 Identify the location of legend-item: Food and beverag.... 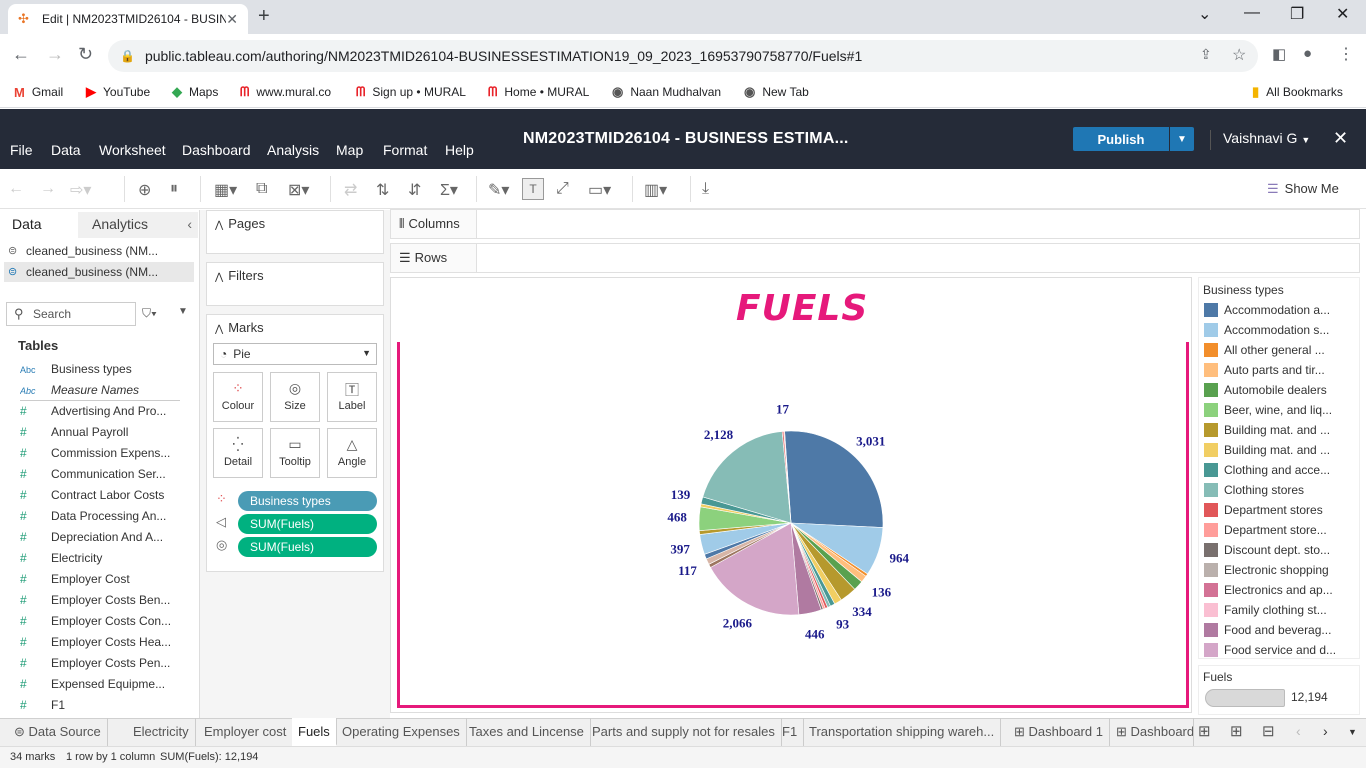
(1279, 630).